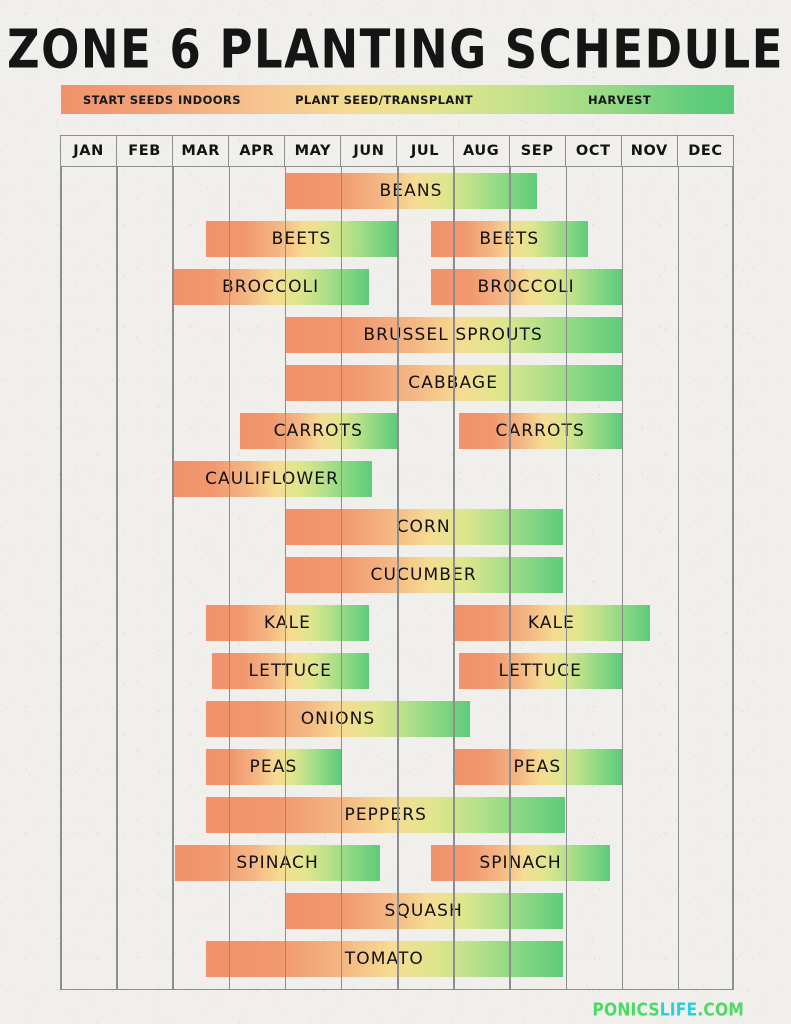 This screenshot has width=791, height=1024. What do you see at coordinates (540, 431) in the screenshot?
I see `crop-bar-carrots-2: CARROTS` at bounding box center [540, 431].